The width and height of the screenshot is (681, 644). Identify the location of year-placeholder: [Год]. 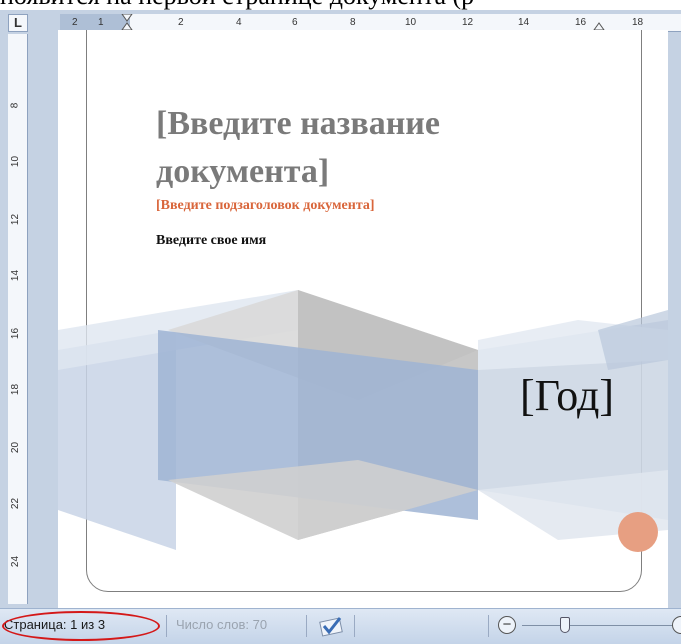
(567, 395).